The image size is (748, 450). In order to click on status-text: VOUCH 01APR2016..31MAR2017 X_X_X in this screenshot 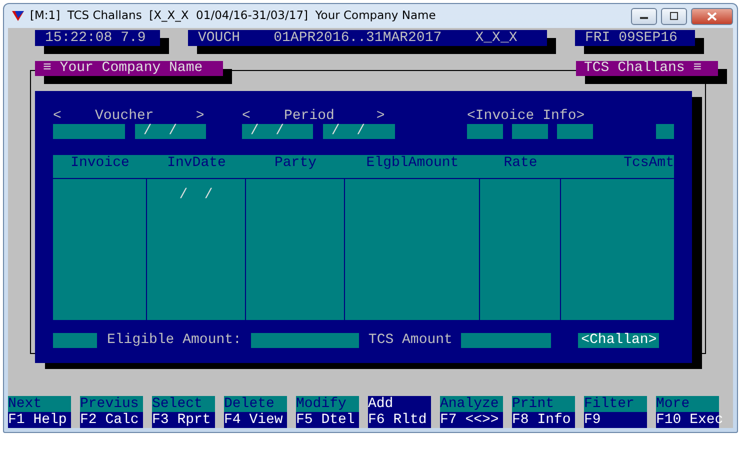, I will do `click(367, 38)`.